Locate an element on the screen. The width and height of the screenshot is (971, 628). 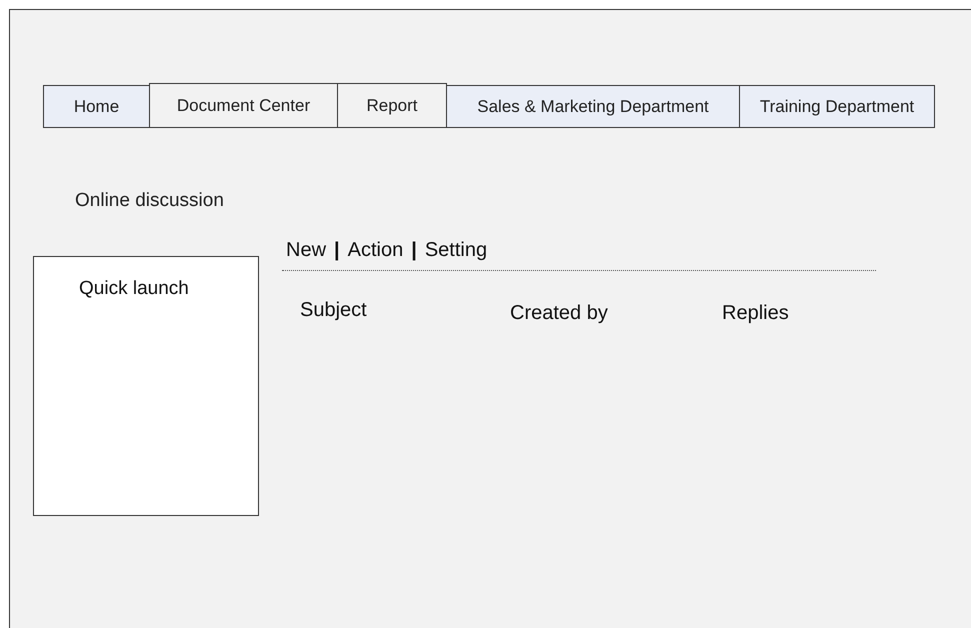
nav-tab: Document Center is located at coordinates (243, 105).